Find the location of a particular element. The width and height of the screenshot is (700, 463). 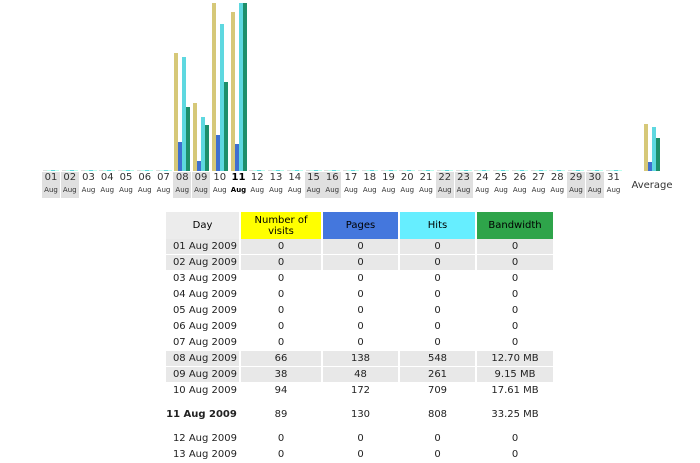

pages-cell: 138 is located at coordinates (360, 359).